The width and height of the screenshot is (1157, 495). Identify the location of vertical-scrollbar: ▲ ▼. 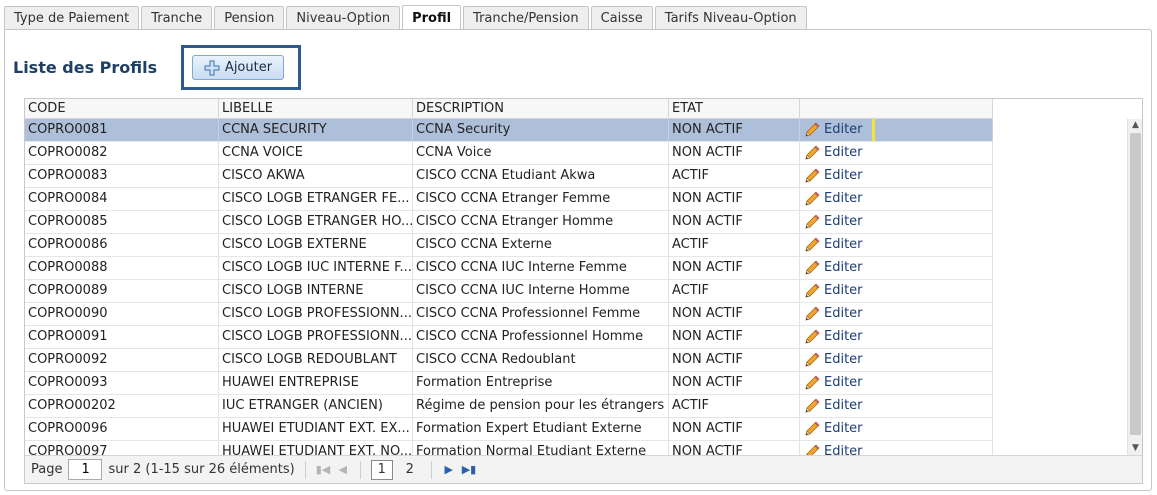
(1134, 287).